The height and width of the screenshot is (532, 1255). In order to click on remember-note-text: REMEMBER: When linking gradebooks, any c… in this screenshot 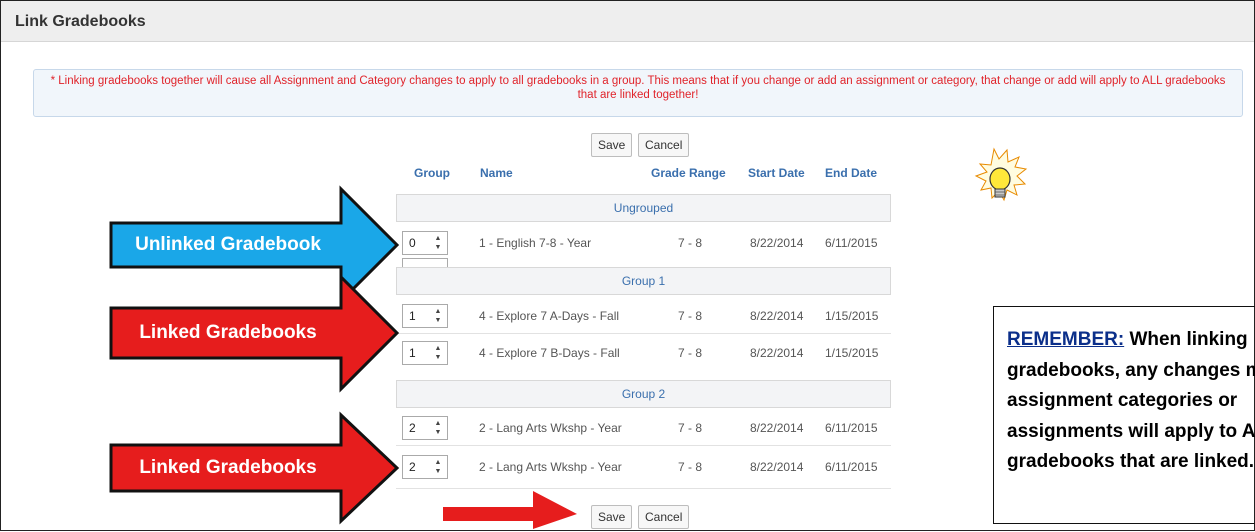, I will do `click(1131, 401)`.